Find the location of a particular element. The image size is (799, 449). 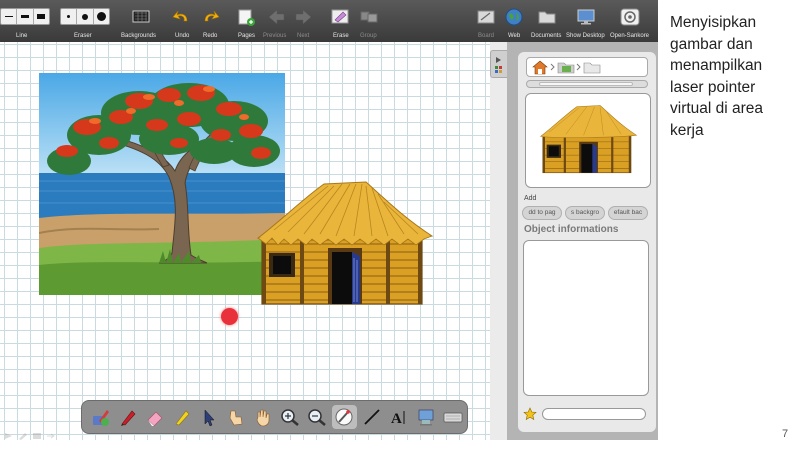

star-icon is located at coordinates (530, 414).